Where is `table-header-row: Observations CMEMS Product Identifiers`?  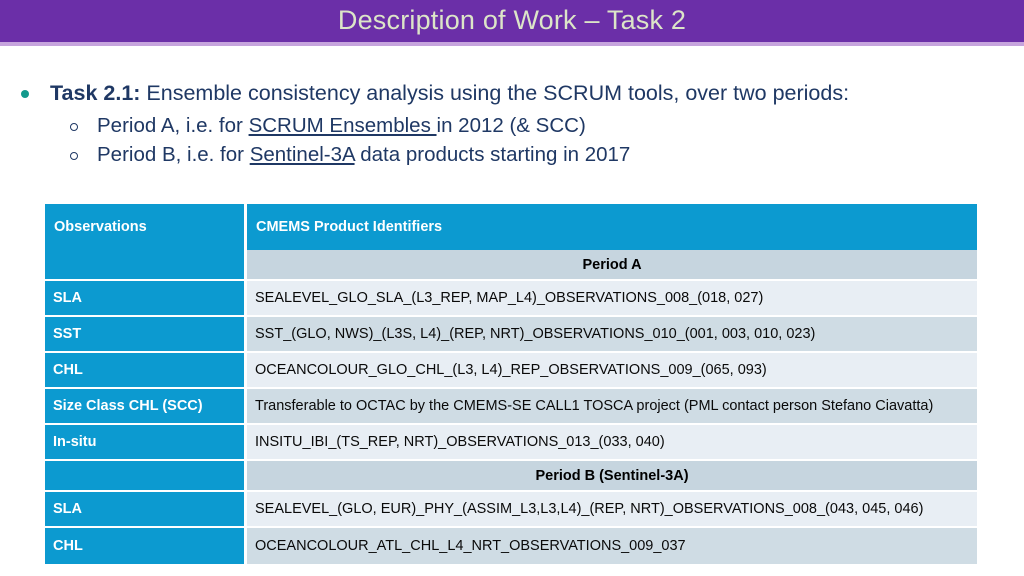 table-header-row: Observations CMEMS Product Identifiers is located at coordinates (511, 227).